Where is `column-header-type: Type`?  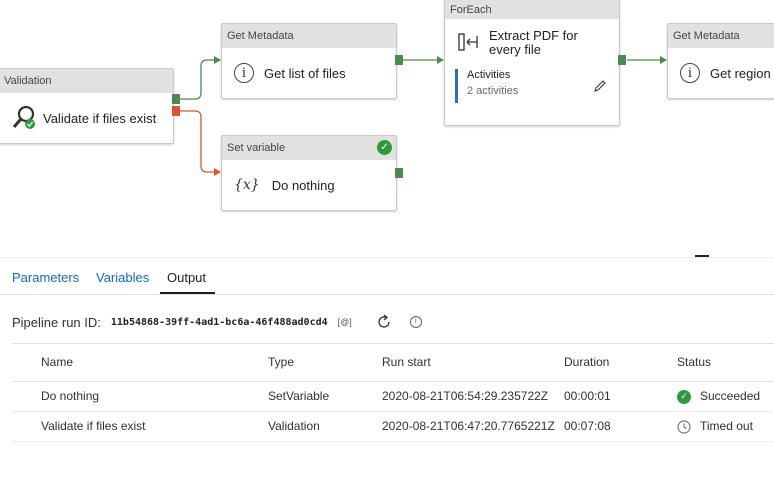
column-header-type: Type is located at coordinates (281, 362).